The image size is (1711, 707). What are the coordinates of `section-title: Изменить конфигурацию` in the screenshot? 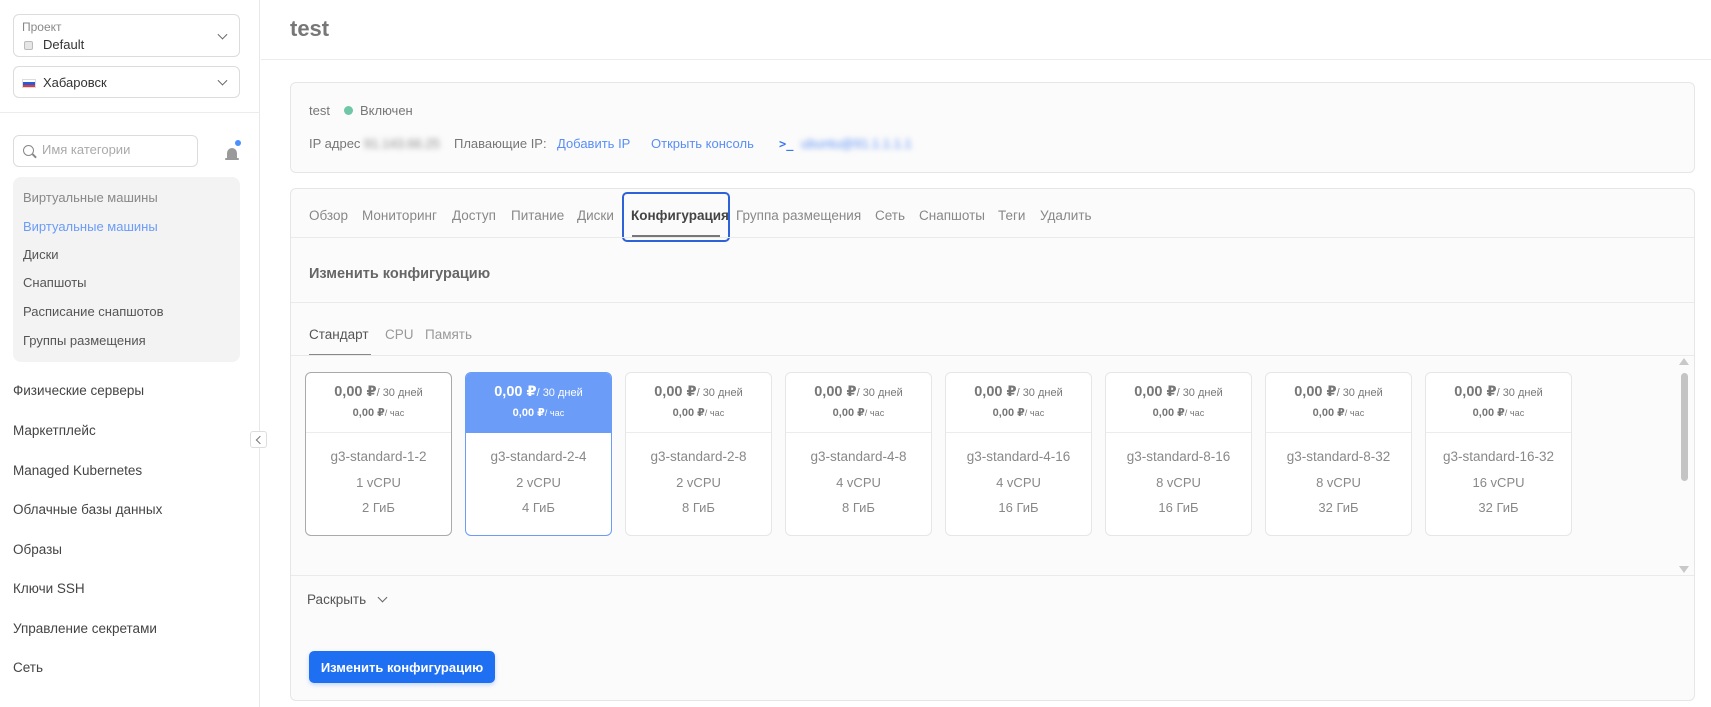 It's located at (400, 274).